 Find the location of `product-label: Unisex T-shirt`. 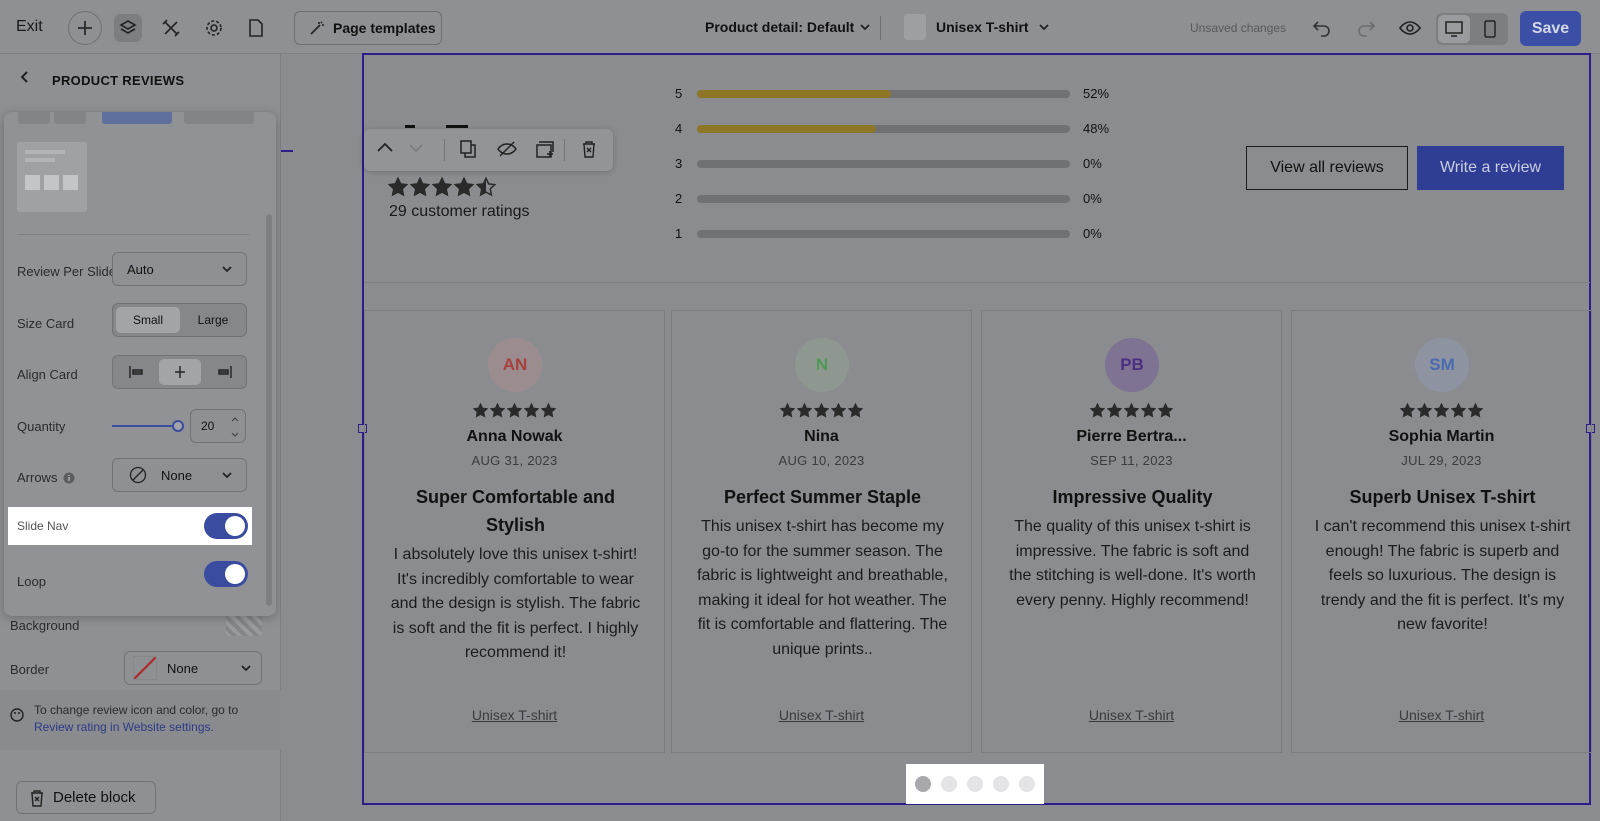

product-label: Unisex T-shirt is located at coordinates (982, 27).